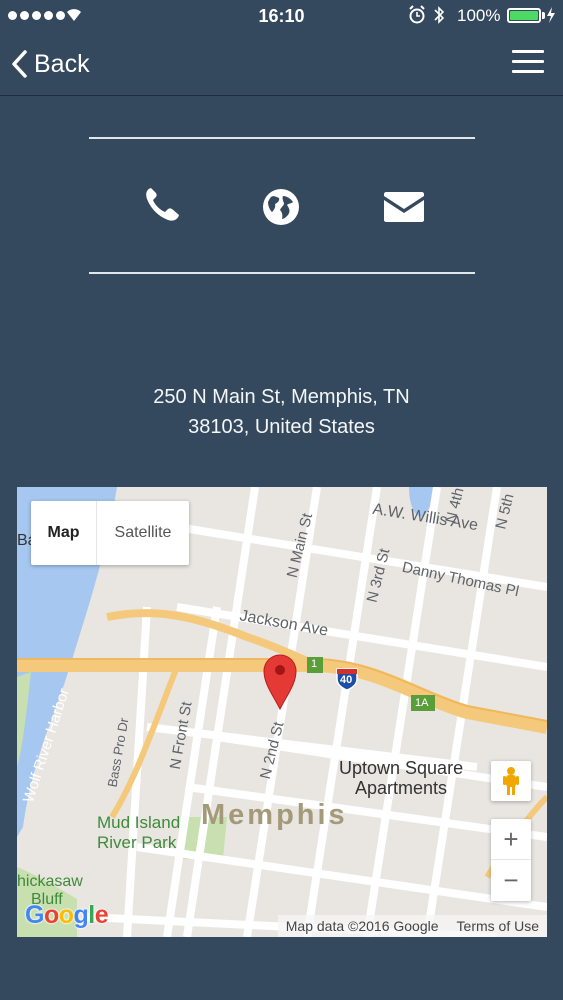  What do you see at coordinates (422, 703) in the screenshot?
I see `highway-shield-1a: 1A` at bounding box center [422, 703].